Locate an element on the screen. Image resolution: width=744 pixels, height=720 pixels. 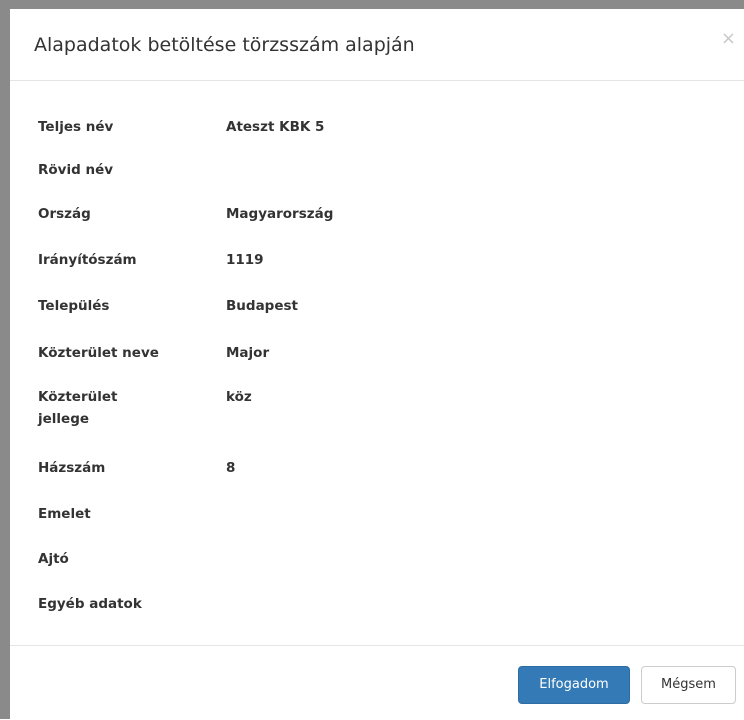
field-label: Rövid név is located at coordinates (76, 170).